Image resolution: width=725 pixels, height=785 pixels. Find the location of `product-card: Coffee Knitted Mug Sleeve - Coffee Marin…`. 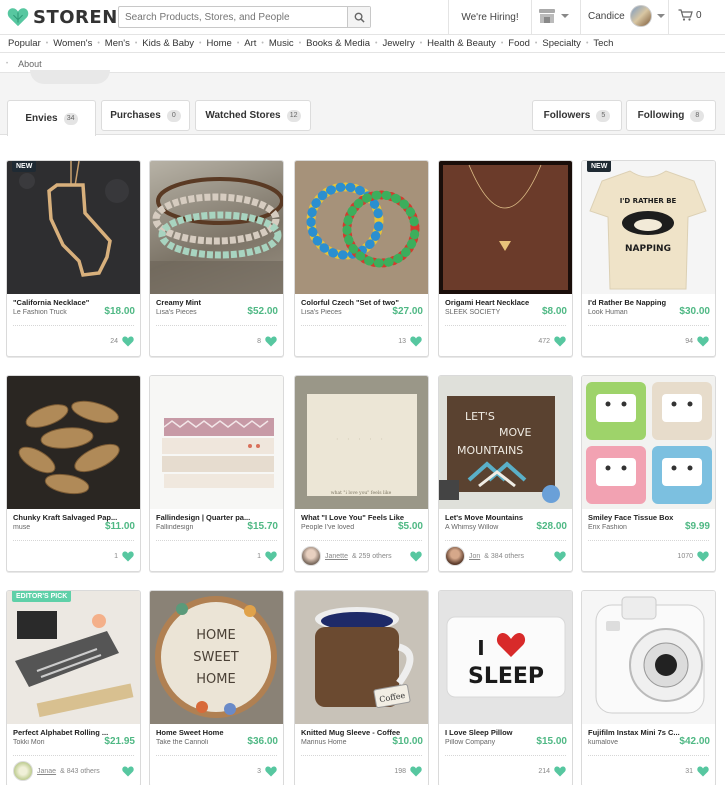

product-card: Coffee Knitted Mug Sleeve - Coffee Marin… is located at coordinates (361, 687).